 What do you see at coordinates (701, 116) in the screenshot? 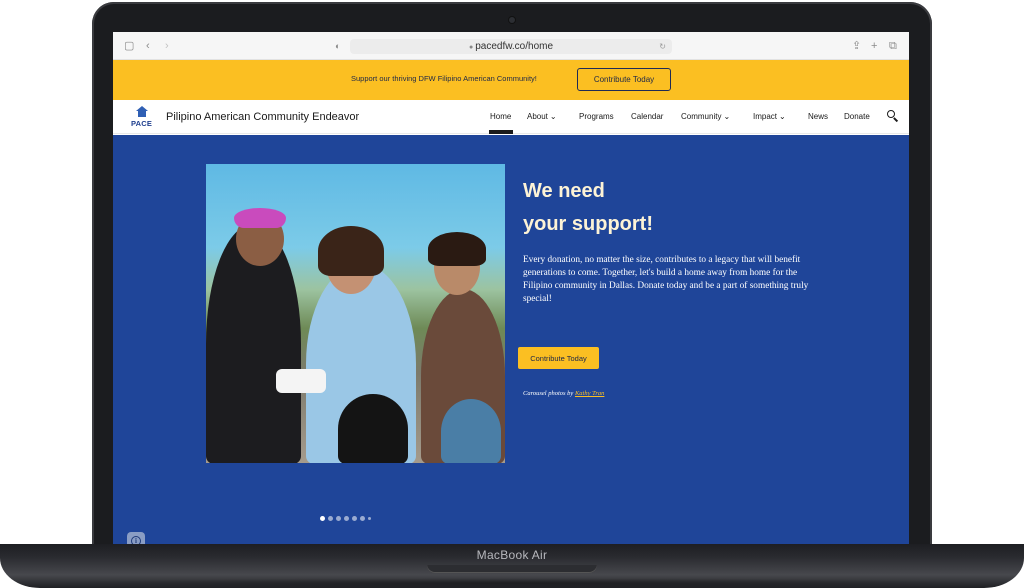
I see `nav-item-community-label: Community` at bounding box center [701, 116].